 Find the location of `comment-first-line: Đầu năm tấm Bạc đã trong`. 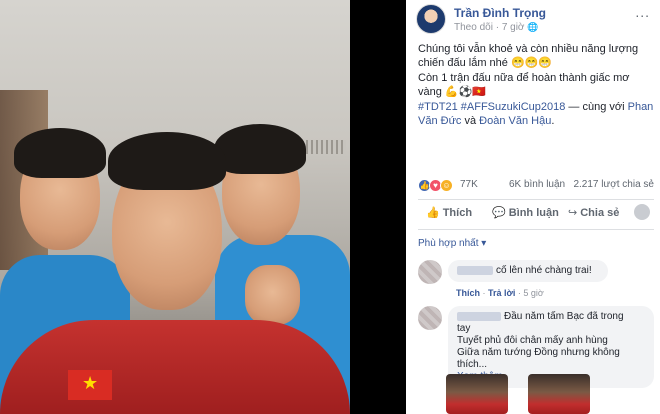

comment-first-line: Đầu năm tấm Bạc đã trong is located at coordinates (551, 317).